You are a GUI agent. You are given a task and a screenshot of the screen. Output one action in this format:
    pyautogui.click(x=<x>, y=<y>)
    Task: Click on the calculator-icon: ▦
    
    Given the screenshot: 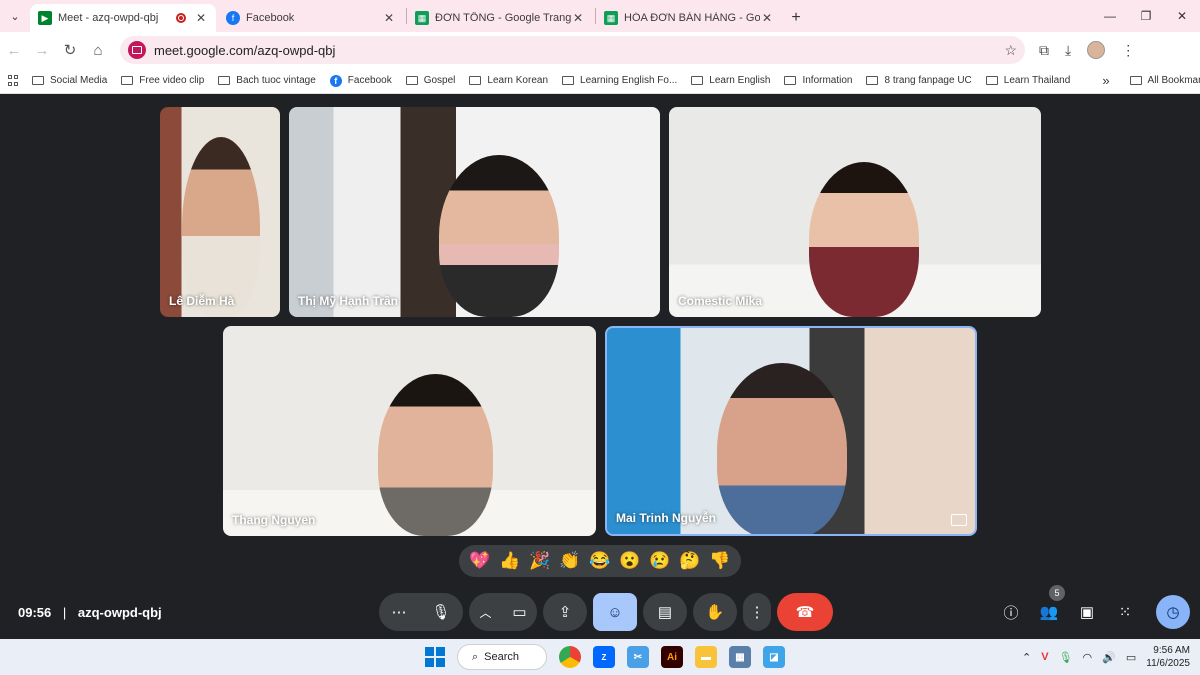 What is the action you would take?
    pyautogui.click(x=740, y=657)
    